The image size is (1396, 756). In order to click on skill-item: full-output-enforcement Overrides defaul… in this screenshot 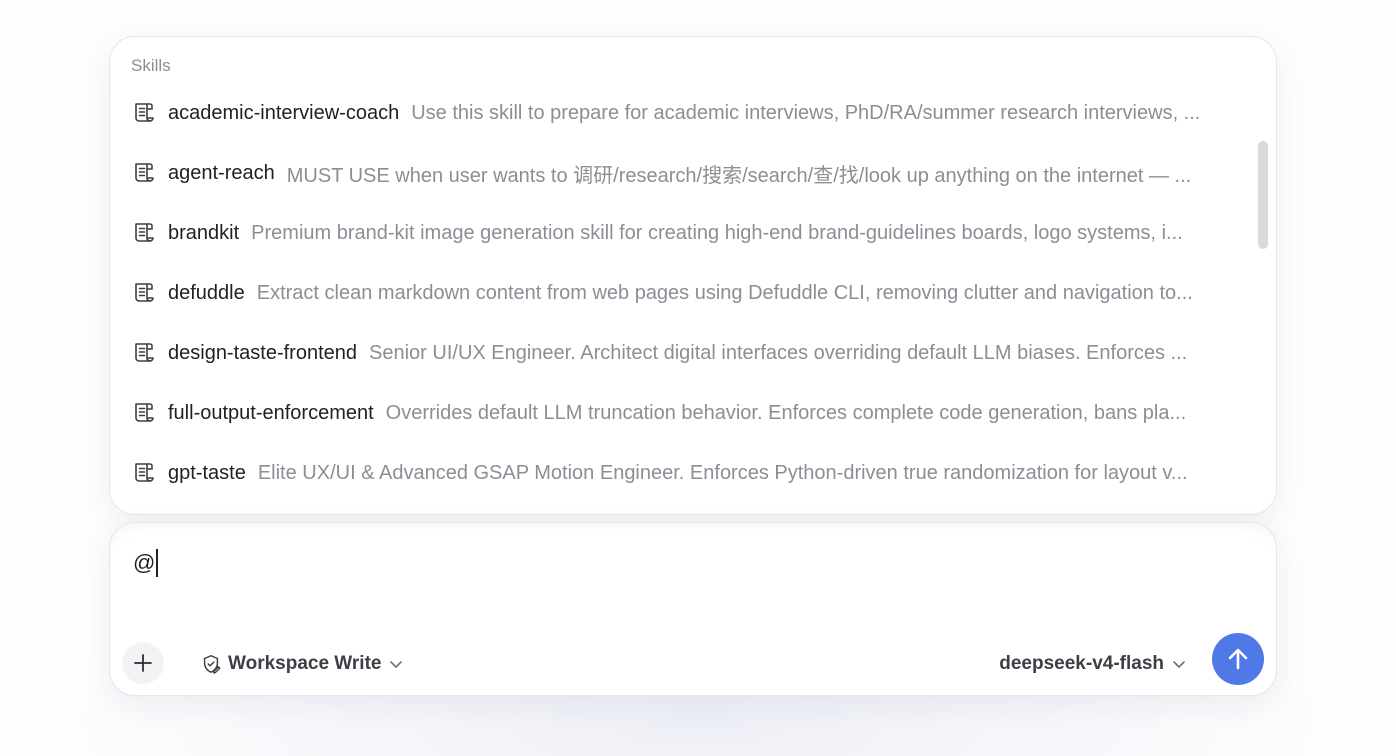, I will do `click(684, 413)`.